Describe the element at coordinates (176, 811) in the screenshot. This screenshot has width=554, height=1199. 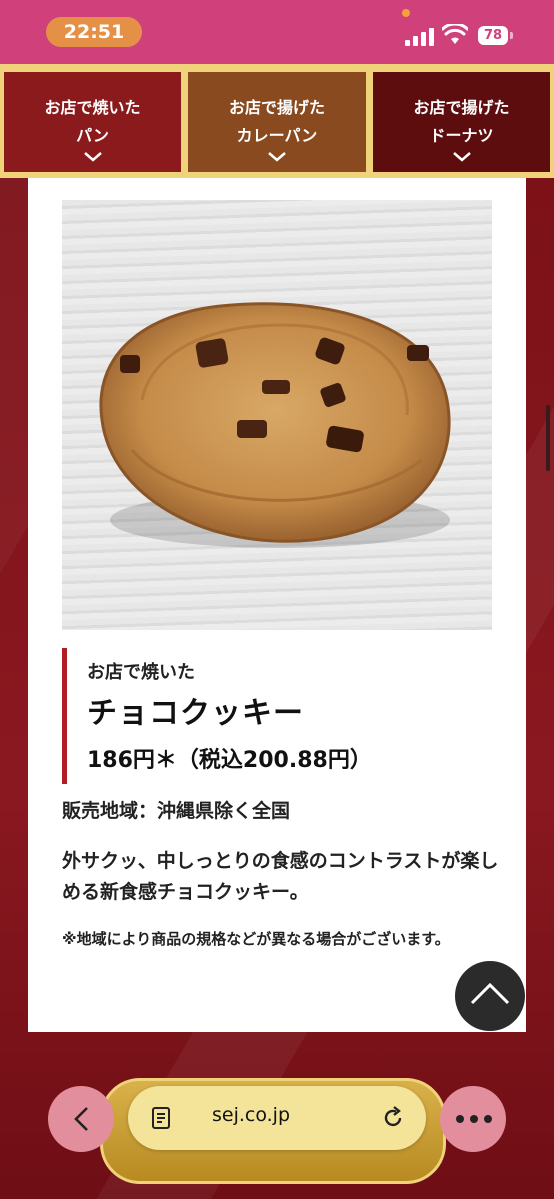
I see `sales-region: 販売地域：沖縄県除く全国` at that location.